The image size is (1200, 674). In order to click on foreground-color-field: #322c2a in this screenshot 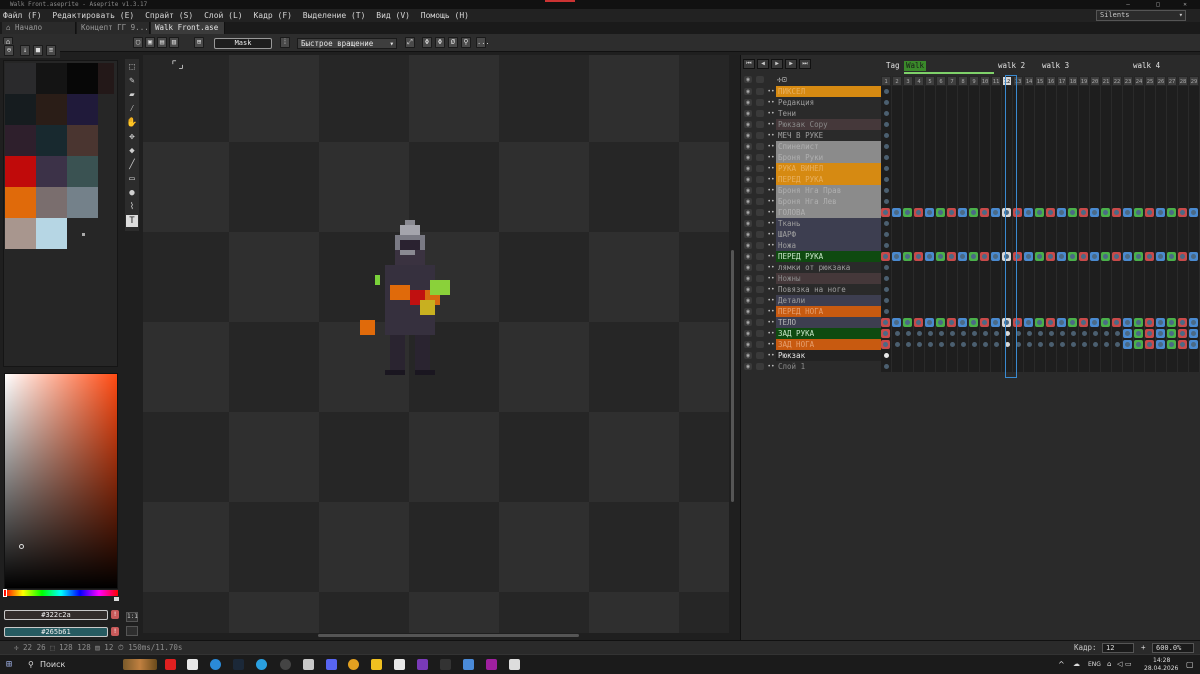, I will do `click(56, 615)`.